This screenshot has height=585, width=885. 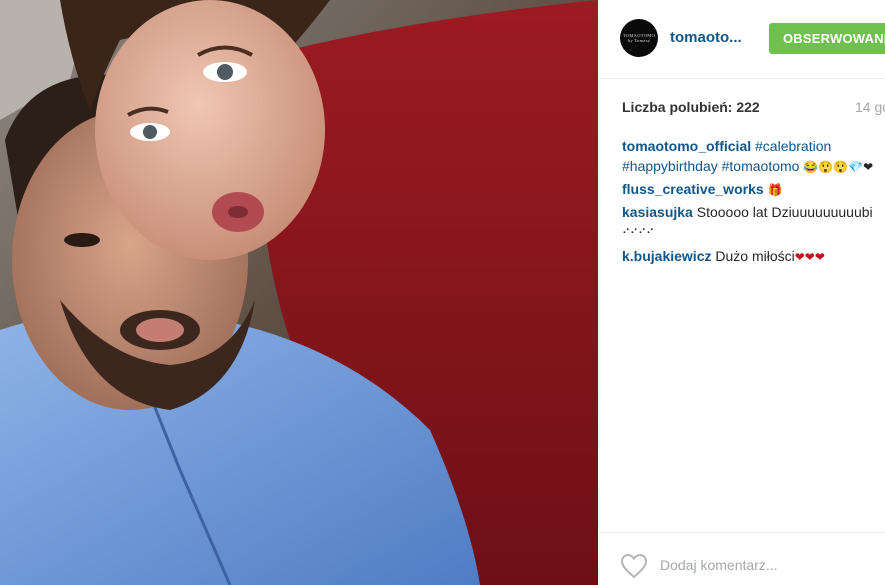 I want to click on avatar: TOMAOTOMO by Tomasz, so click(x=639, y=38).